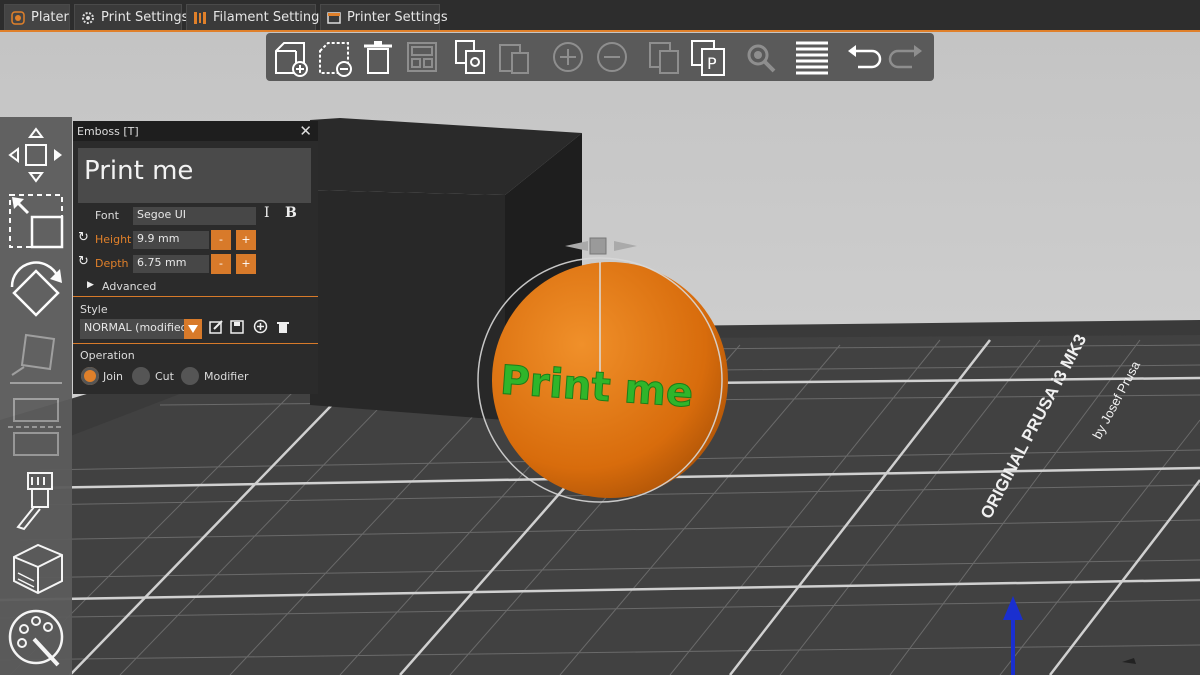 The image size is (1200, 675). Describe the element at coordinates (83, 237) in the screenshot. I see `reset-height-icon: ↻` at that location.